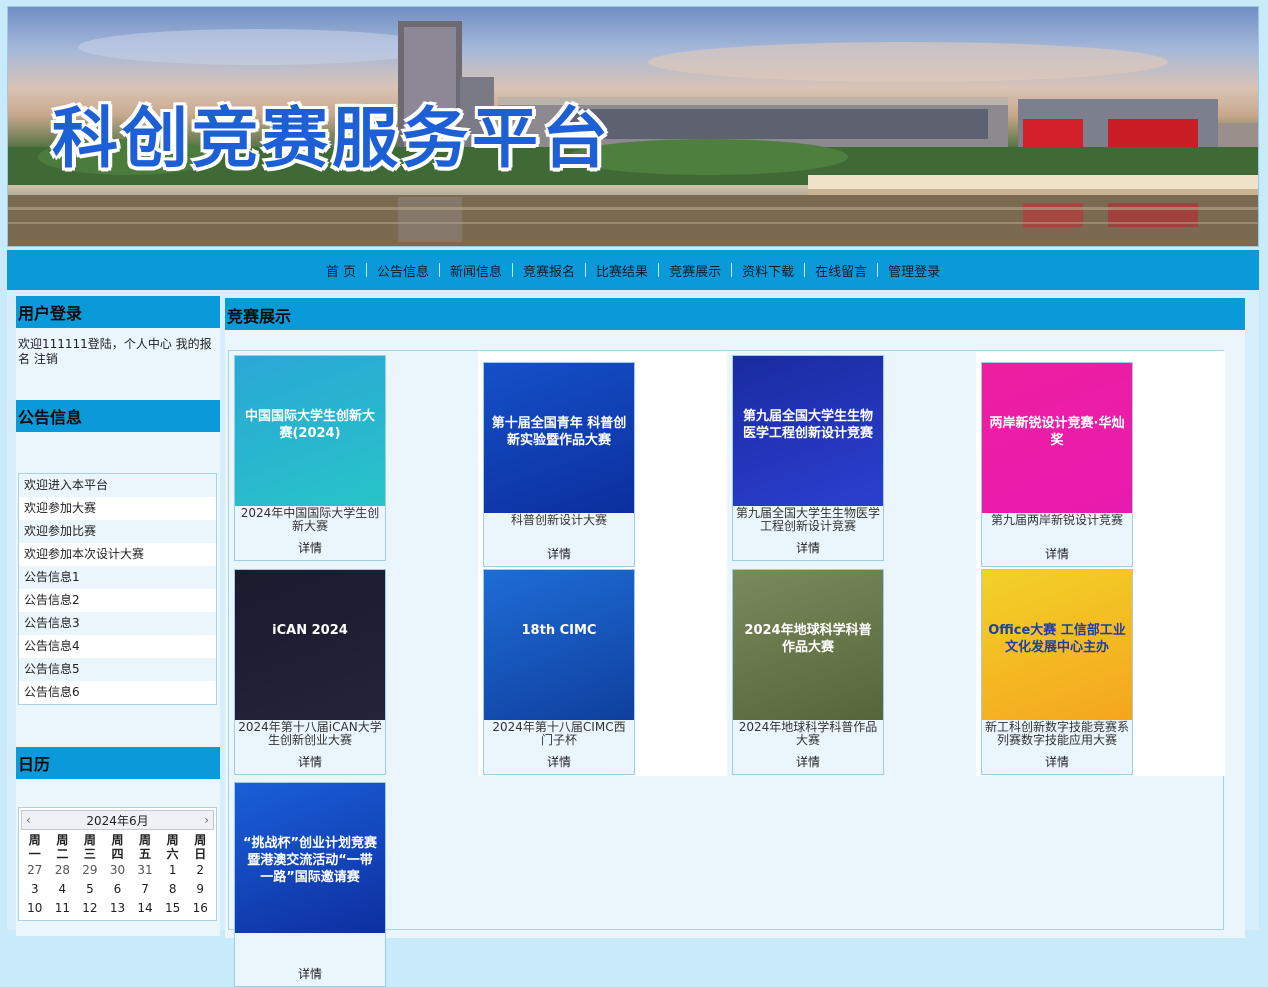  I want to click on calendar-day: 12, so click(90, 908).